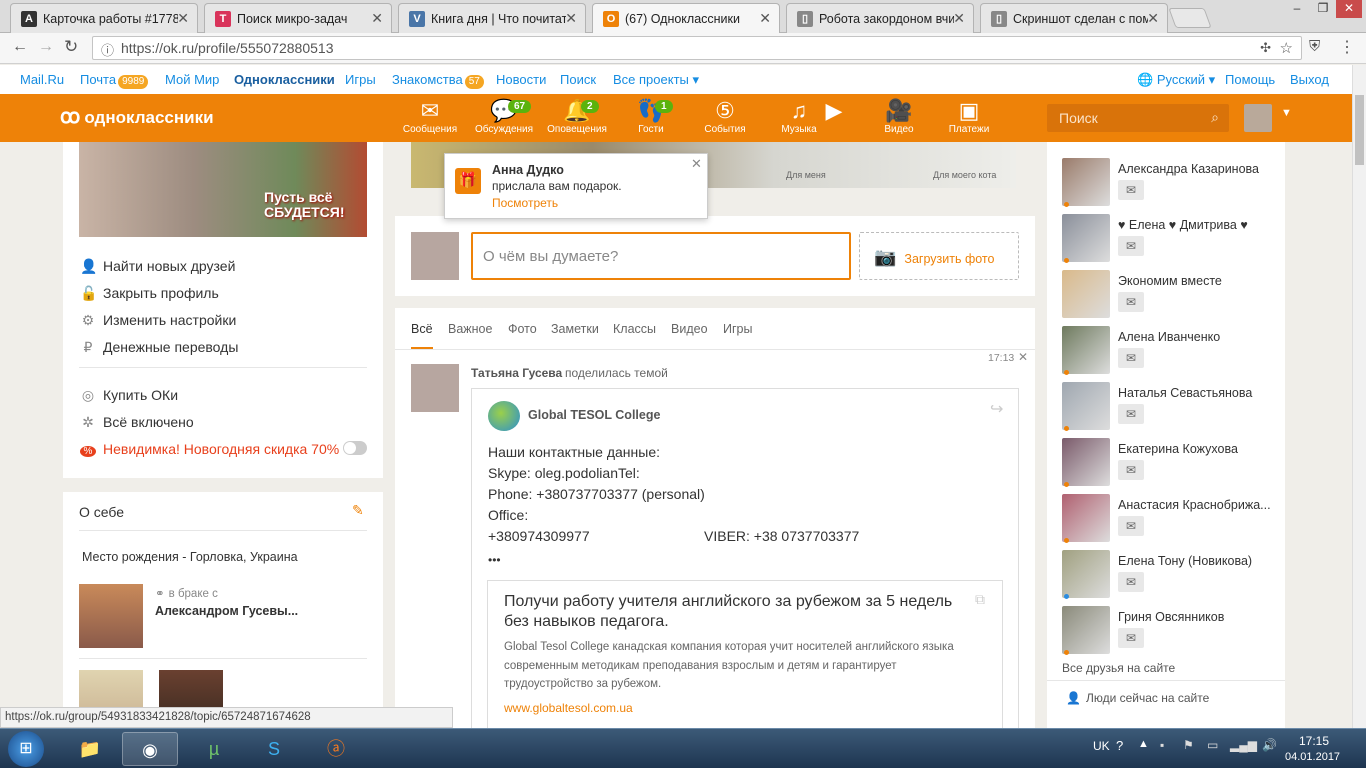 Image resolution: width=1366 pixels, height=768 pixels. Describe the element at coordinates (1286, 48) in the screenshot. I see `bookmark-star-icon: ☆` at that location.